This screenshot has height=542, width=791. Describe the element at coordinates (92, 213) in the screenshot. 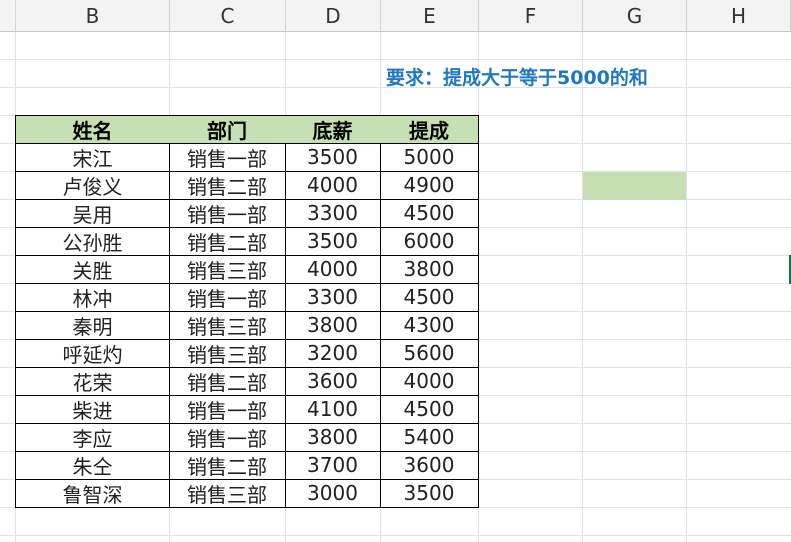

I see `cell-name: 吴用` at that location.